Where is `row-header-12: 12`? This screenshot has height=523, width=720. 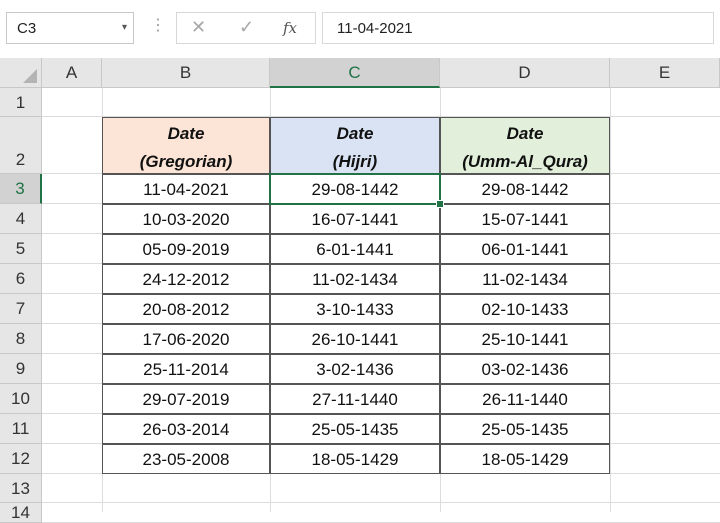 row-header-12: 12 is located at coordinates (21, 459).